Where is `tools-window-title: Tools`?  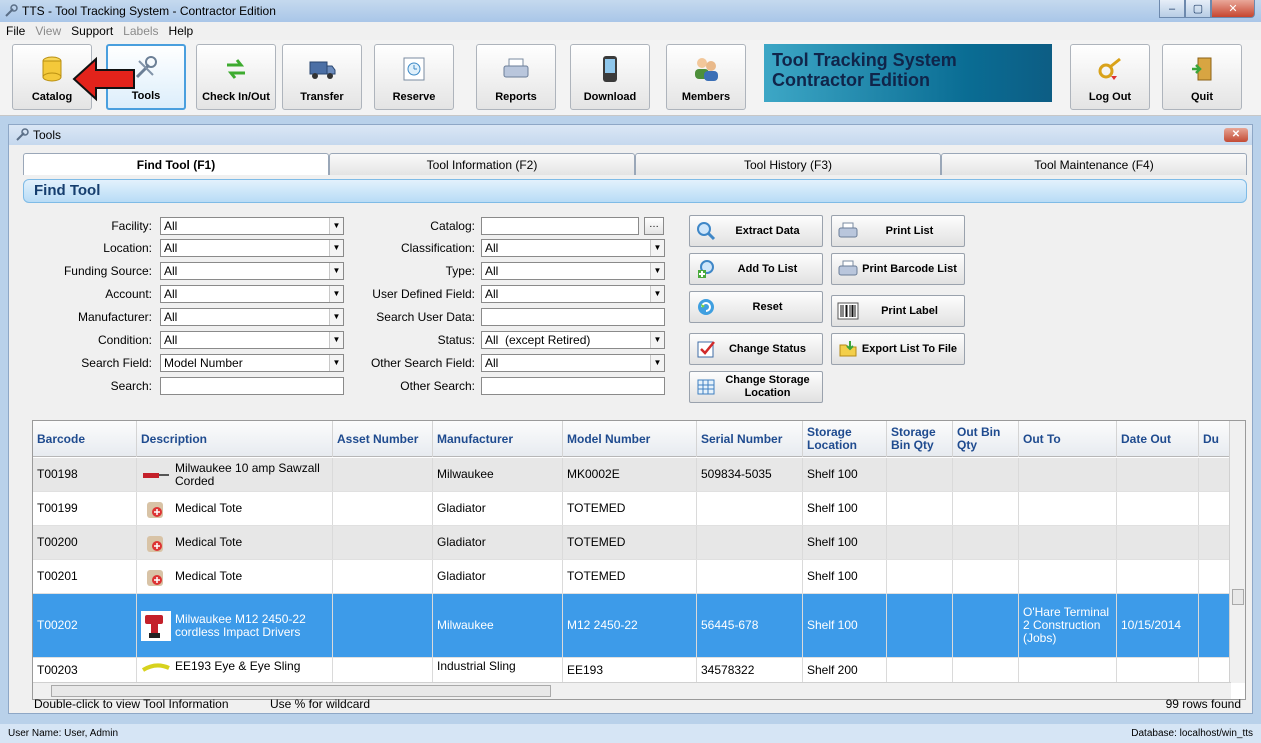 tools-window-title: Tools is located at coordinates (47, 135).